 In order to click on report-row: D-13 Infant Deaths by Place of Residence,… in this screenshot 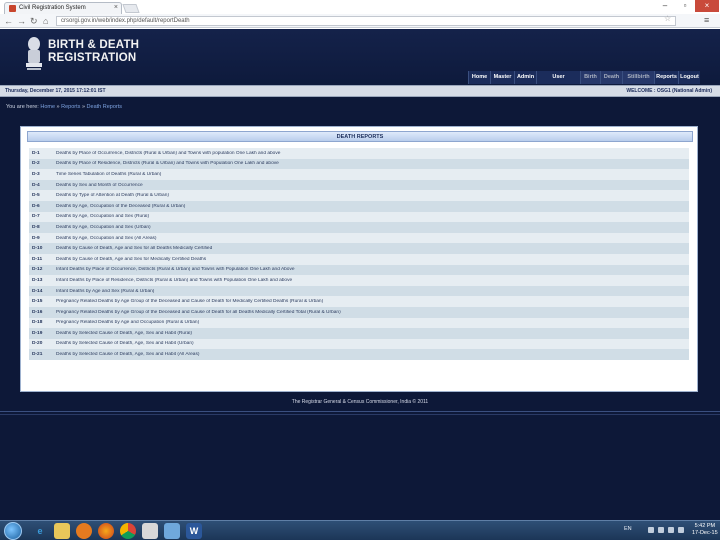, I will do `click(359, 280)`.